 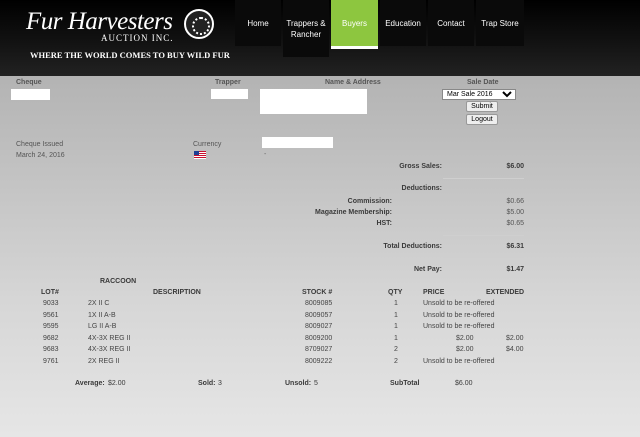 What do you see at coordinates (505, 292) in the screenshot?
I see `col-extended: EXTENDED` at bounding box center [505, 292].